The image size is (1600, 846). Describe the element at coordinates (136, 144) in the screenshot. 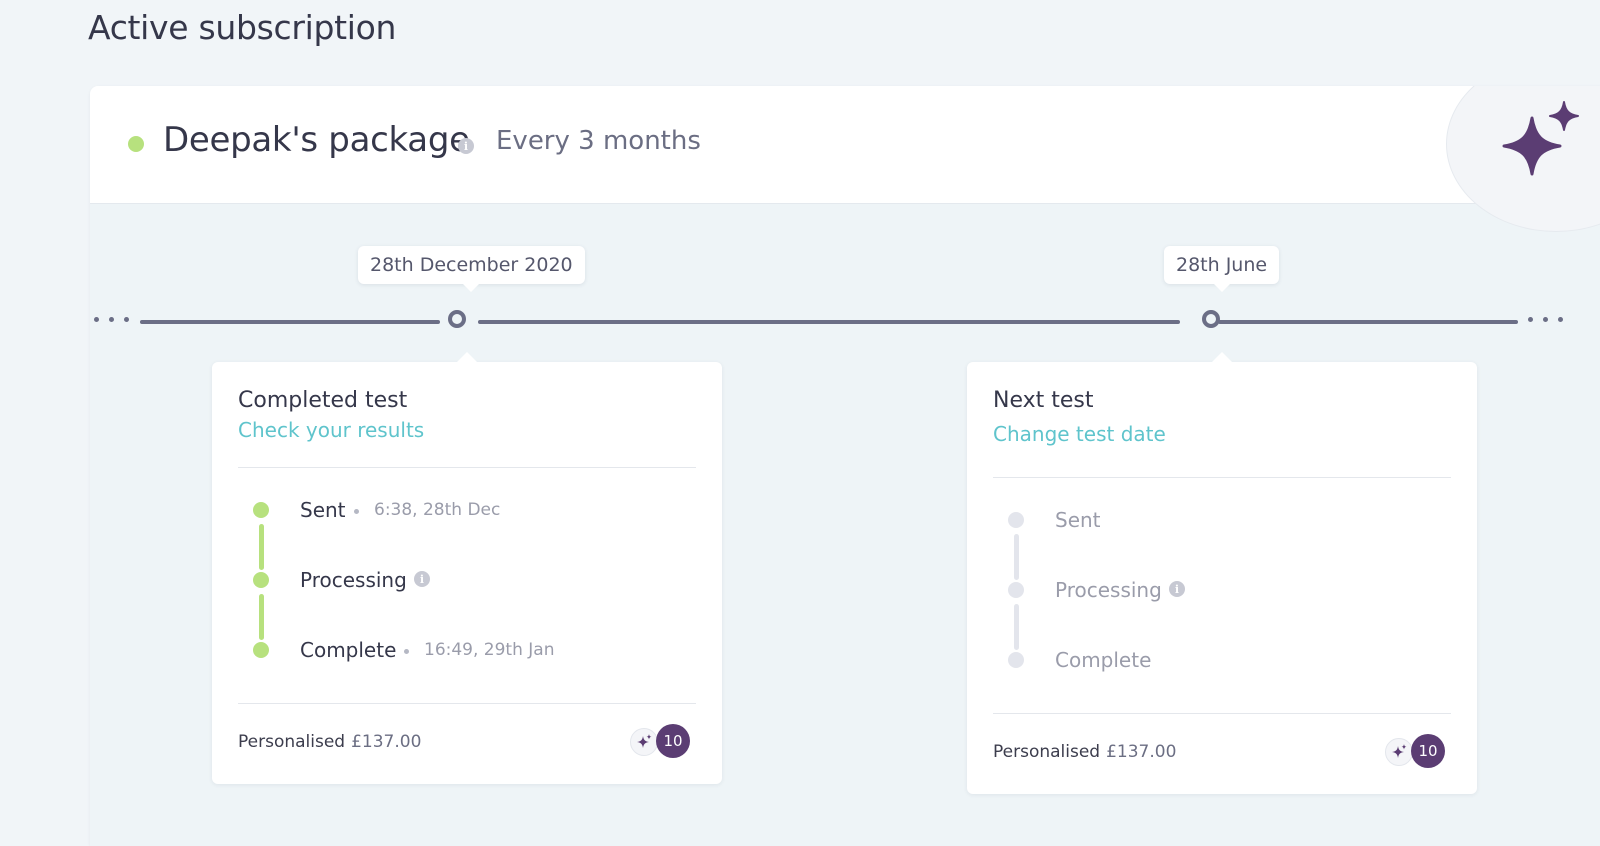

I see `status-dot` at that location.